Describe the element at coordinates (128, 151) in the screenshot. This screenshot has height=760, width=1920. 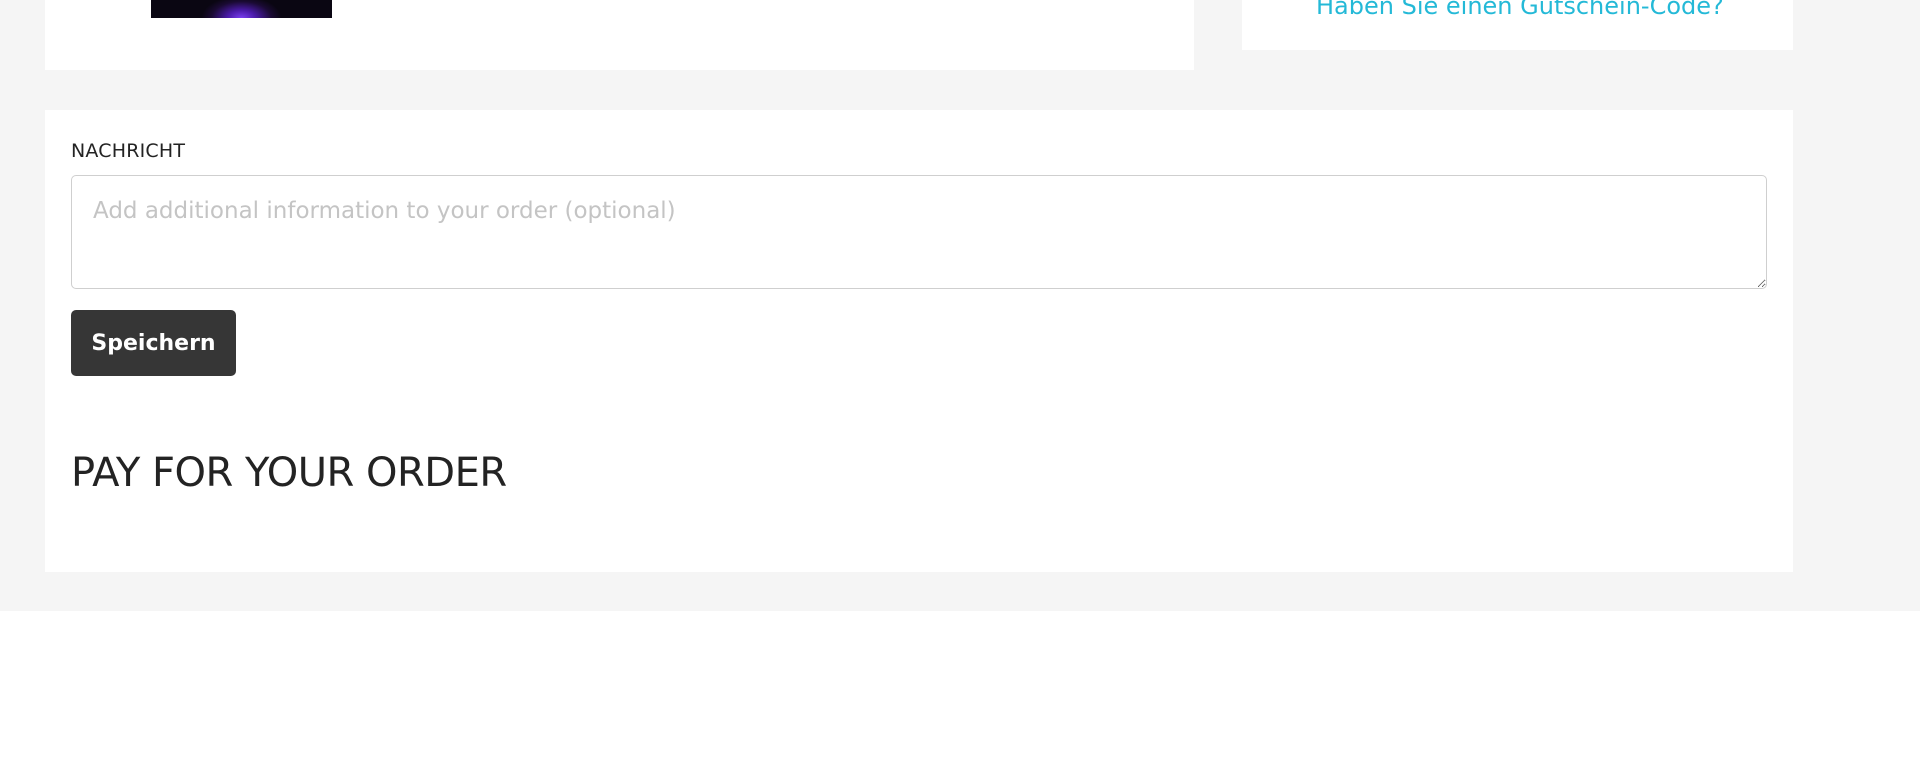
I see `message-label: NACHRICHT` at that location.